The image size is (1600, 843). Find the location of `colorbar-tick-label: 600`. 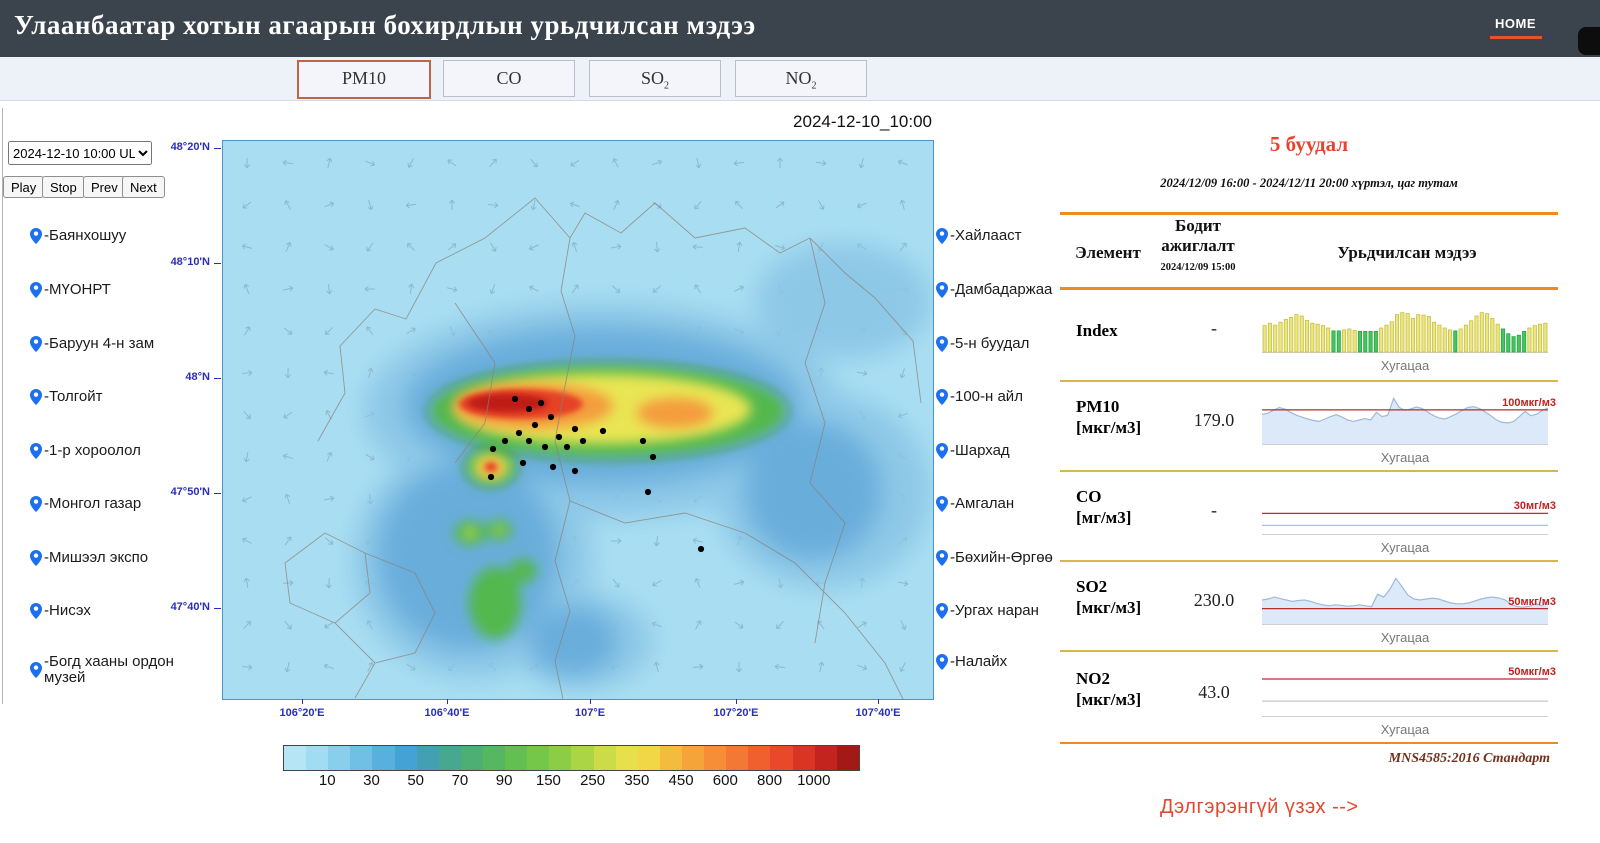

colorbar-tick-label: 600 is located at coordinates (725, 780).